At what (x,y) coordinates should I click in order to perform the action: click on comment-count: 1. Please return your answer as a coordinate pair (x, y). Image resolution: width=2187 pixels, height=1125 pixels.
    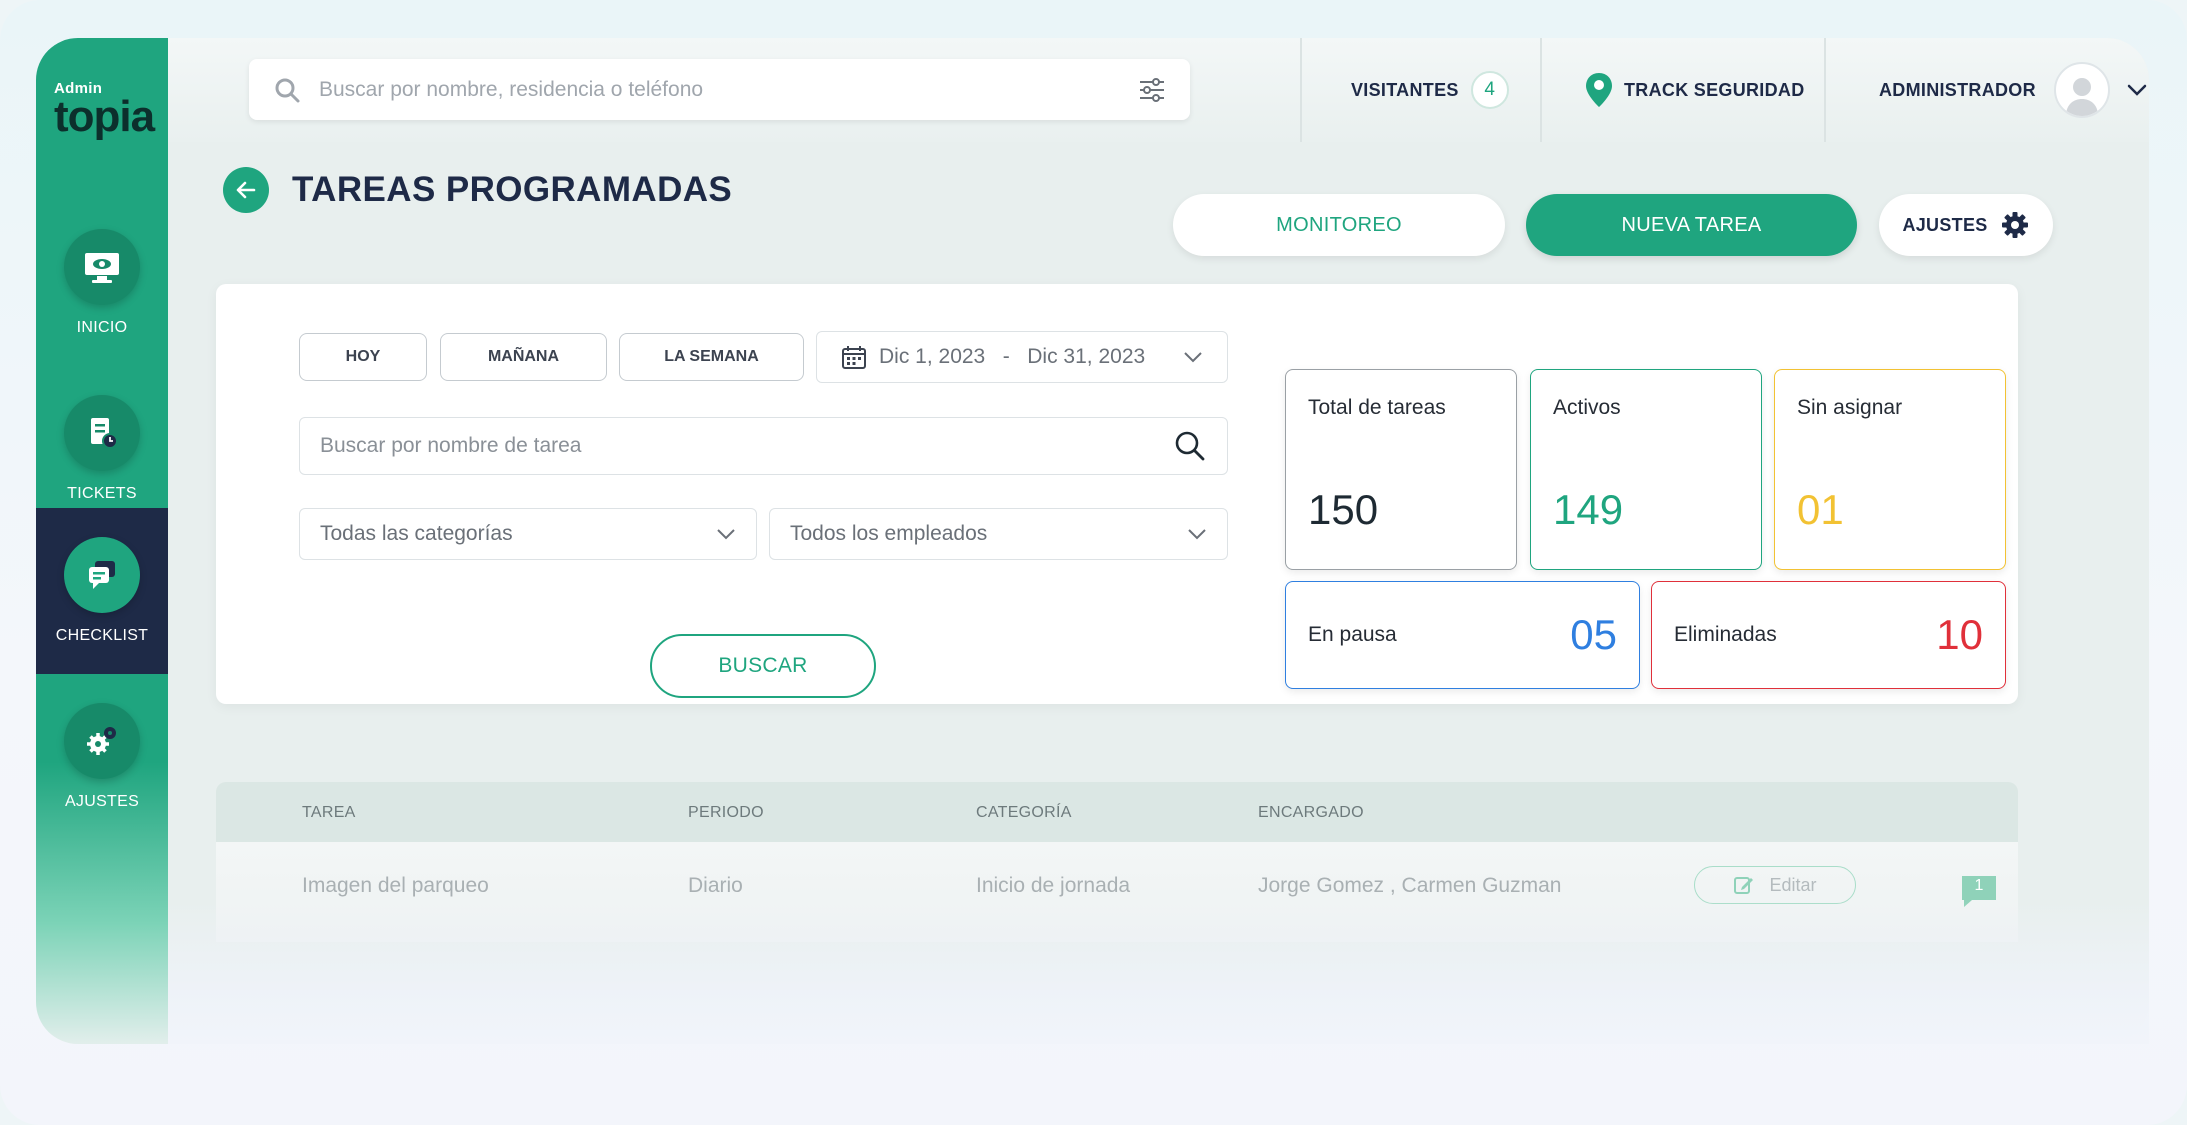
    Looking at the image, I should click on (1979, 885).